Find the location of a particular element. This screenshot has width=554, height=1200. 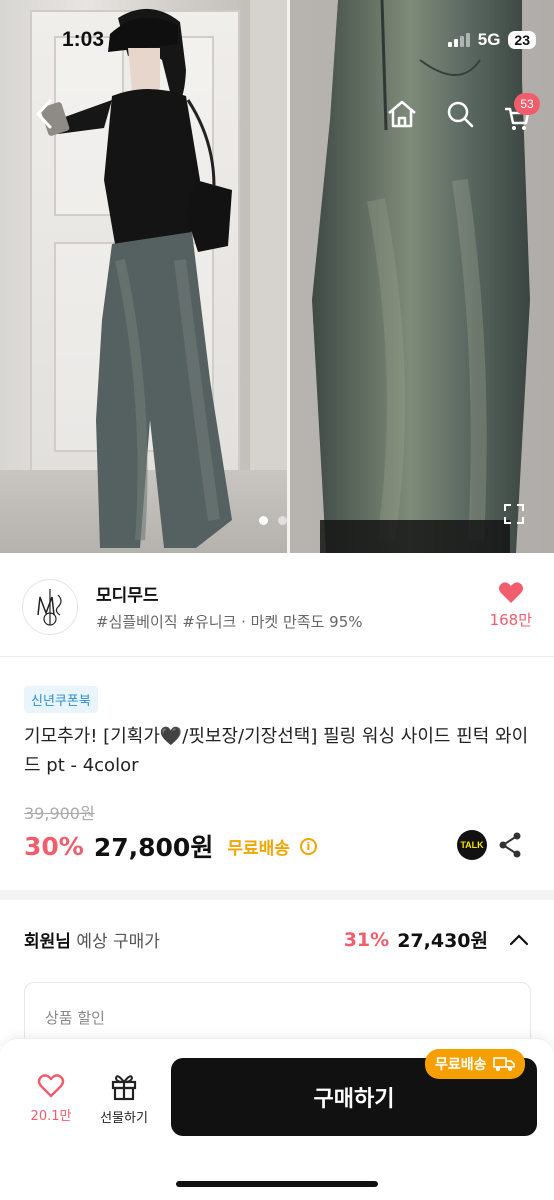

sale-price: 27,800원 is located at coordinates (153, 847).